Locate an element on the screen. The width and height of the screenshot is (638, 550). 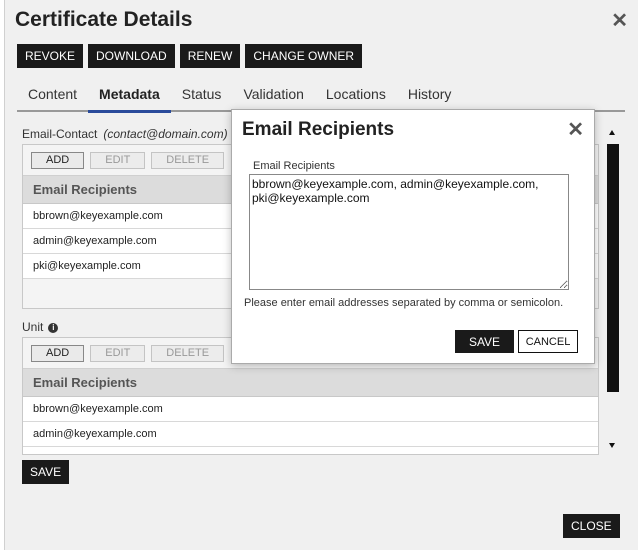
scrollbar-thumb is located at coordinates (613, 268).